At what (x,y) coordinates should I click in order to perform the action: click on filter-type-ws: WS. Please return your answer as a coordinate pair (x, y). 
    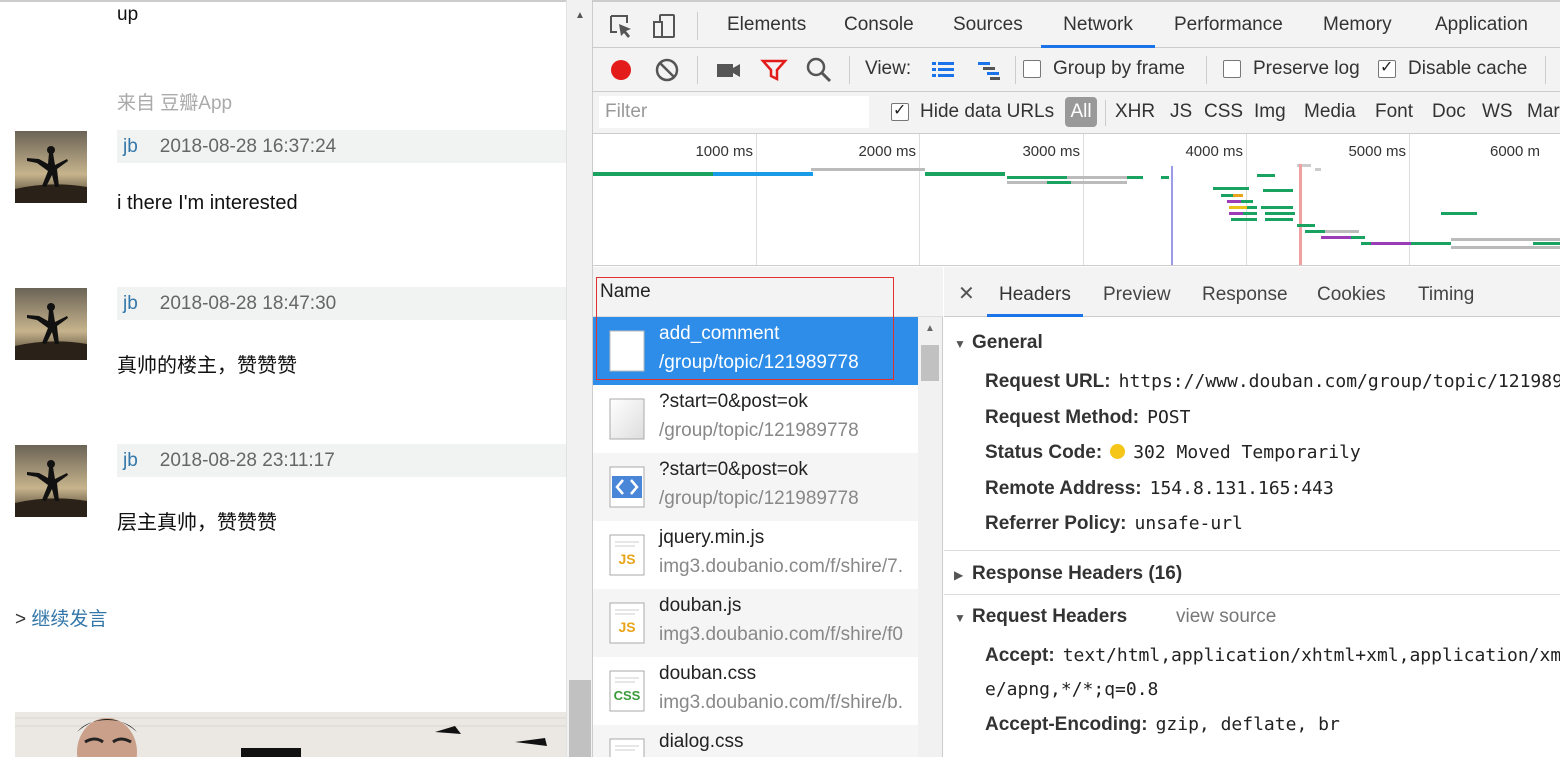
    Looking at the image, I should click on (1497, 112).